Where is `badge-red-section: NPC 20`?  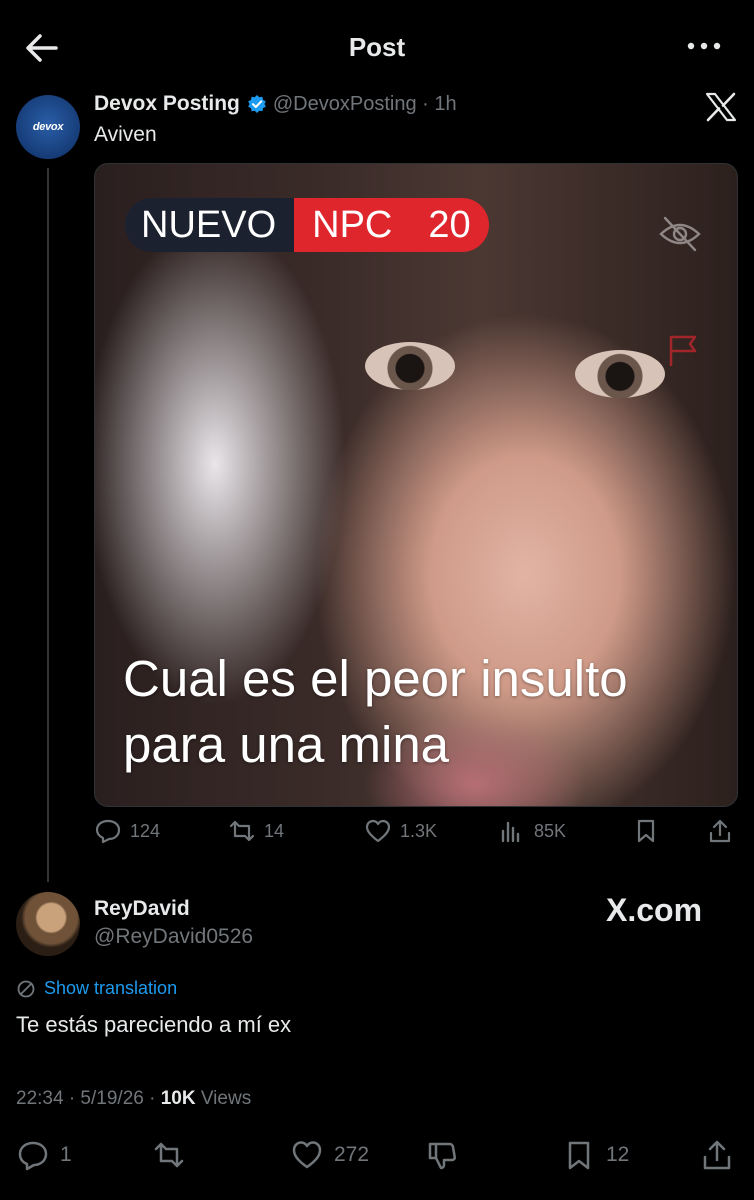 badge-red-section: NPC 20 is located at coordinates (391, 225).